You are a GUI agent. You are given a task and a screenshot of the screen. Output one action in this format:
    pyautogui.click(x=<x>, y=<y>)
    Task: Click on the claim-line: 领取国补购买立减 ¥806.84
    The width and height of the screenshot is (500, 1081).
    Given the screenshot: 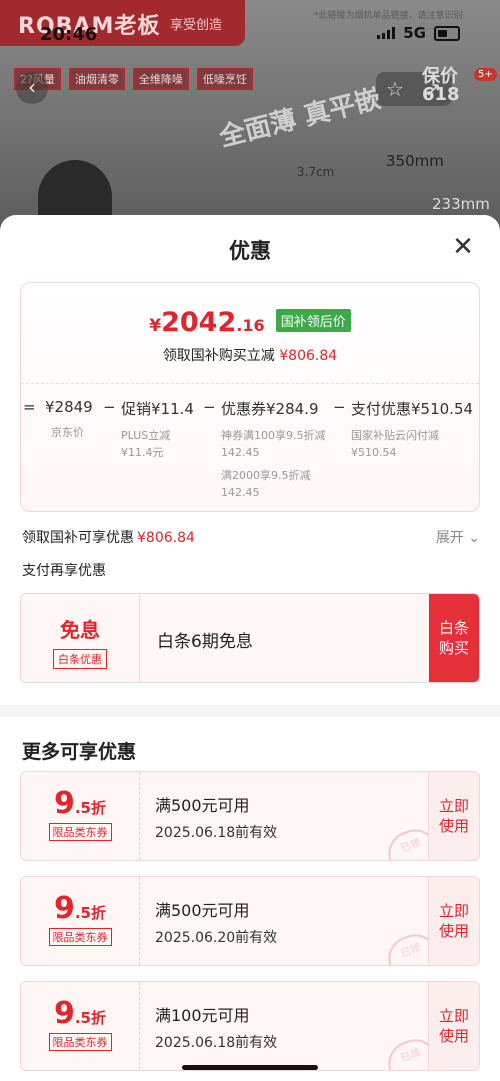 What is the action you would take?
    pyautogui.click(x=250, y=355)
    